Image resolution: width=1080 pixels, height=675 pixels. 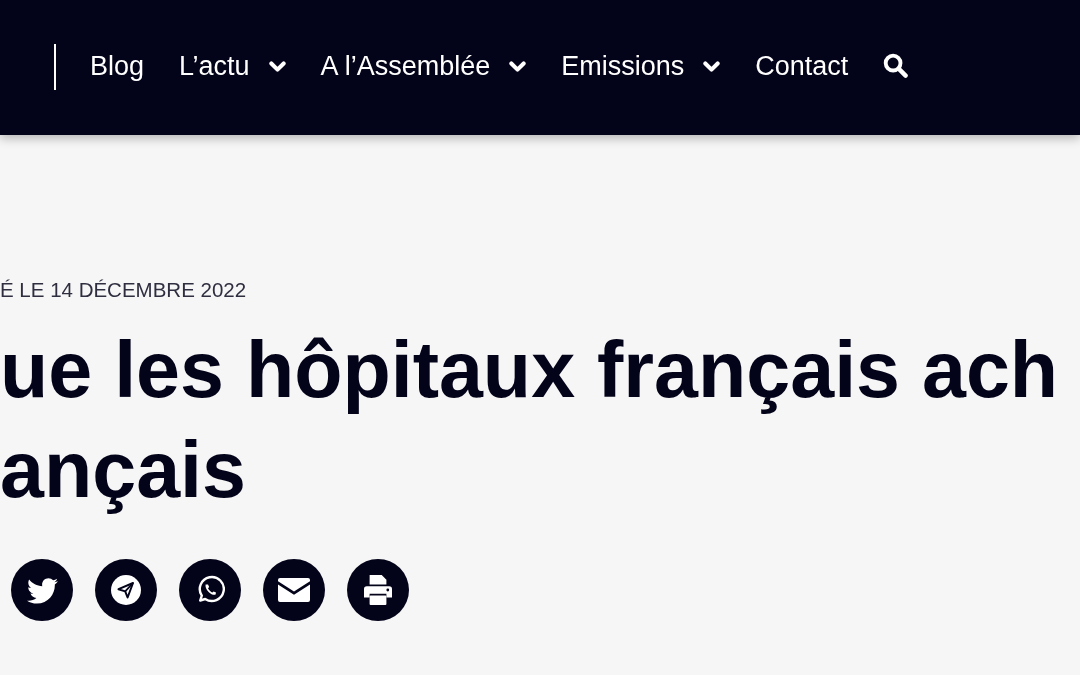 I want to click on headline-text: ue les hôpitaux français ach, so click(x=529, y=370).